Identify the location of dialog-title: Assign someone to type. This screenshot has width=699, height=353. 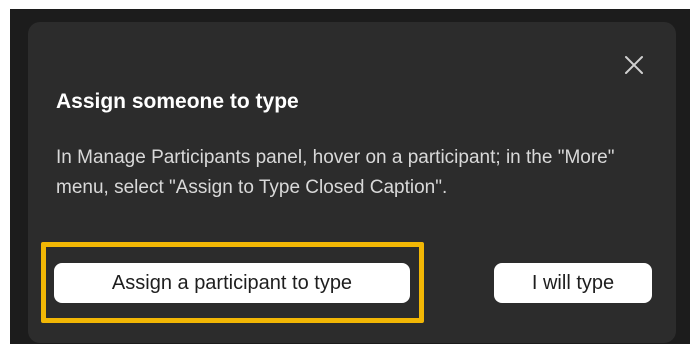
(177, 101).